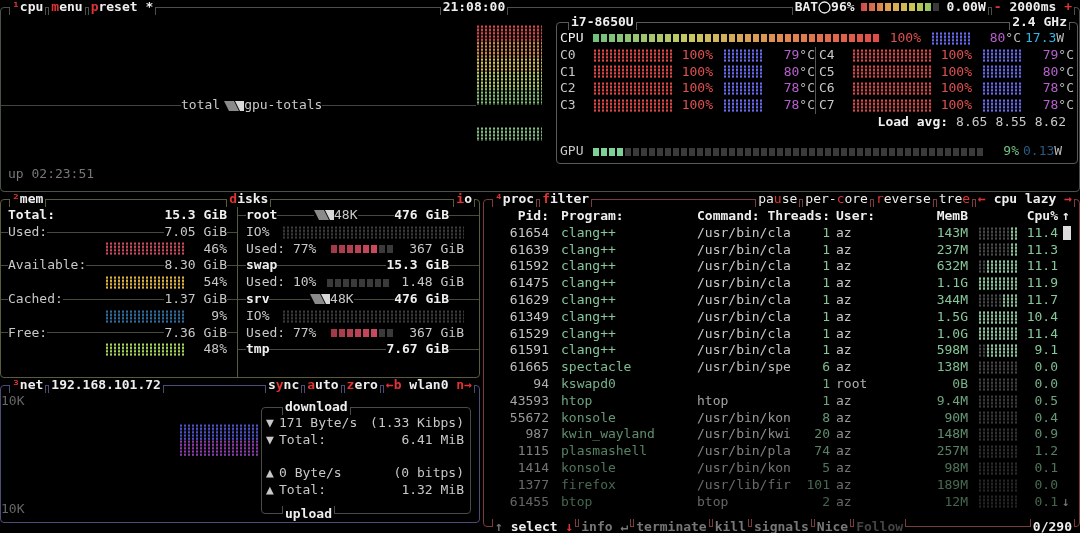 The width and height of the screenshot is (1080, 533). I want to click on pid-cell-text: 1377, so click(532, 485).